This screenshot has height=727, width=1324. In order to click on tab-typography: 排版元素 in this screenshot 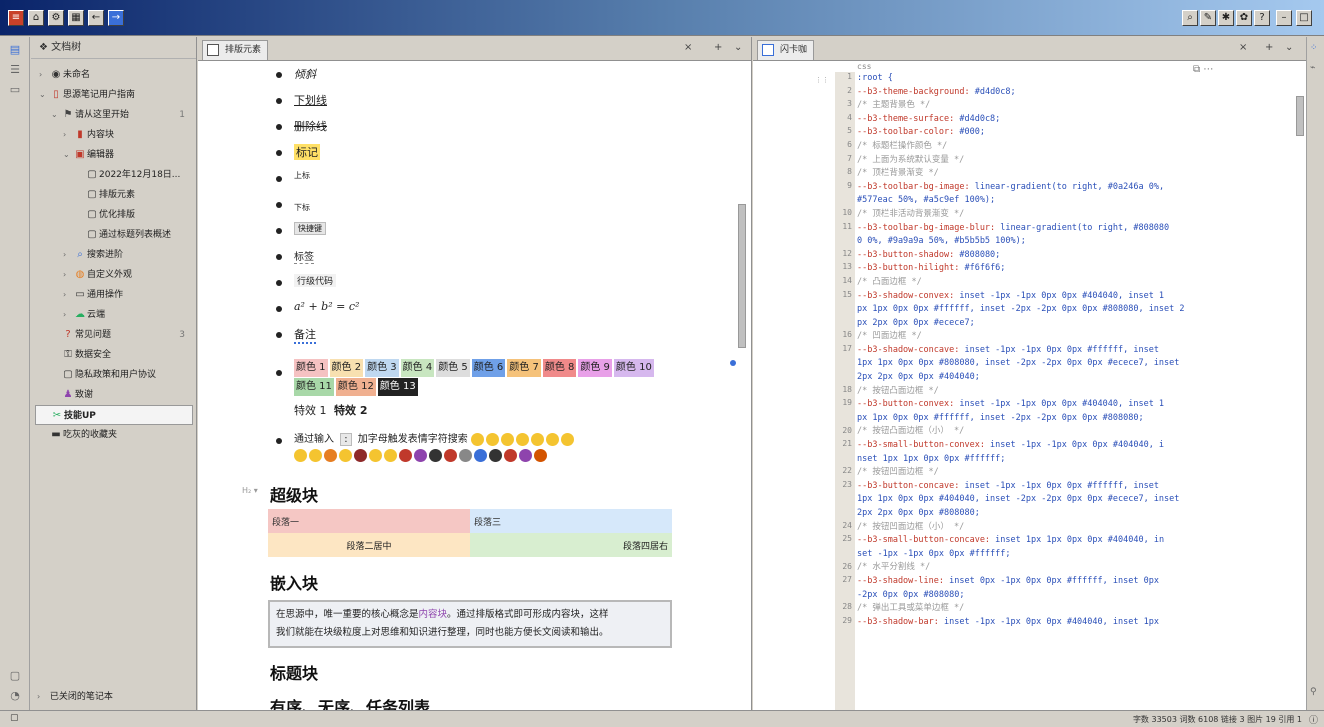, I will do `click(235, 50)`.